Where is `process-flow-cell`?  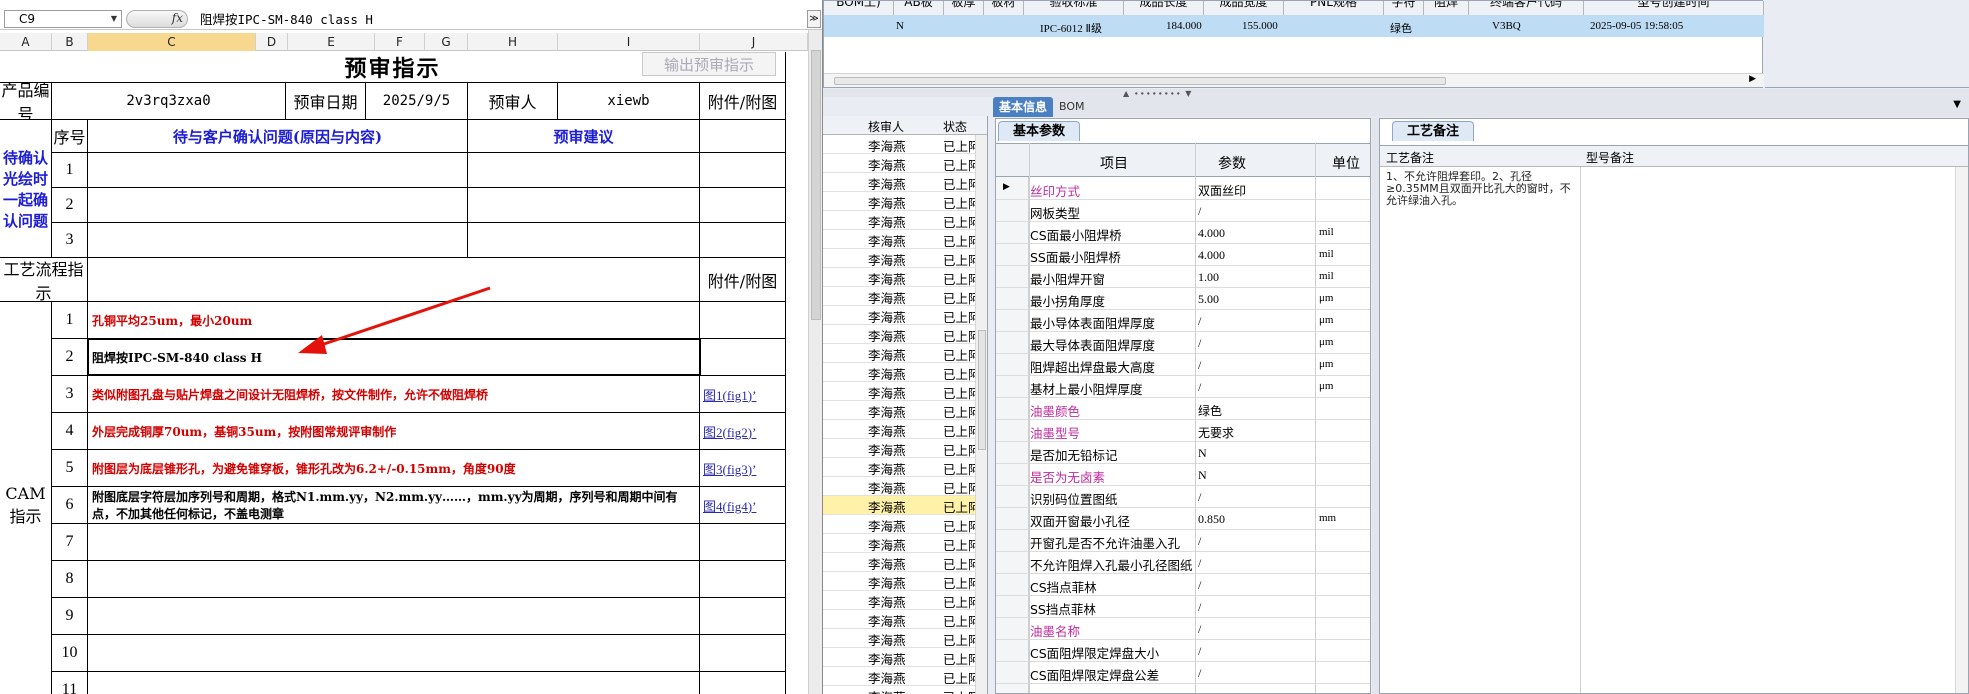
process-flow-cell is located at coordinates (394, 280).